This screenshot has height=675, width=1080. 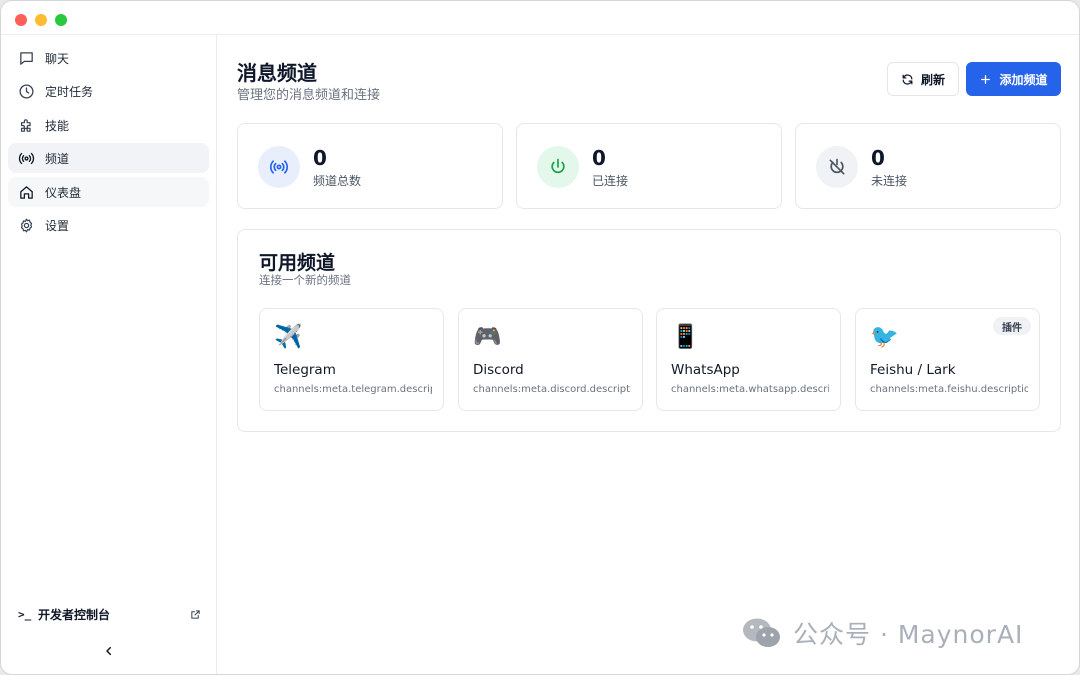 I want to click on puzzle-icon, so click(x=25, y=125).